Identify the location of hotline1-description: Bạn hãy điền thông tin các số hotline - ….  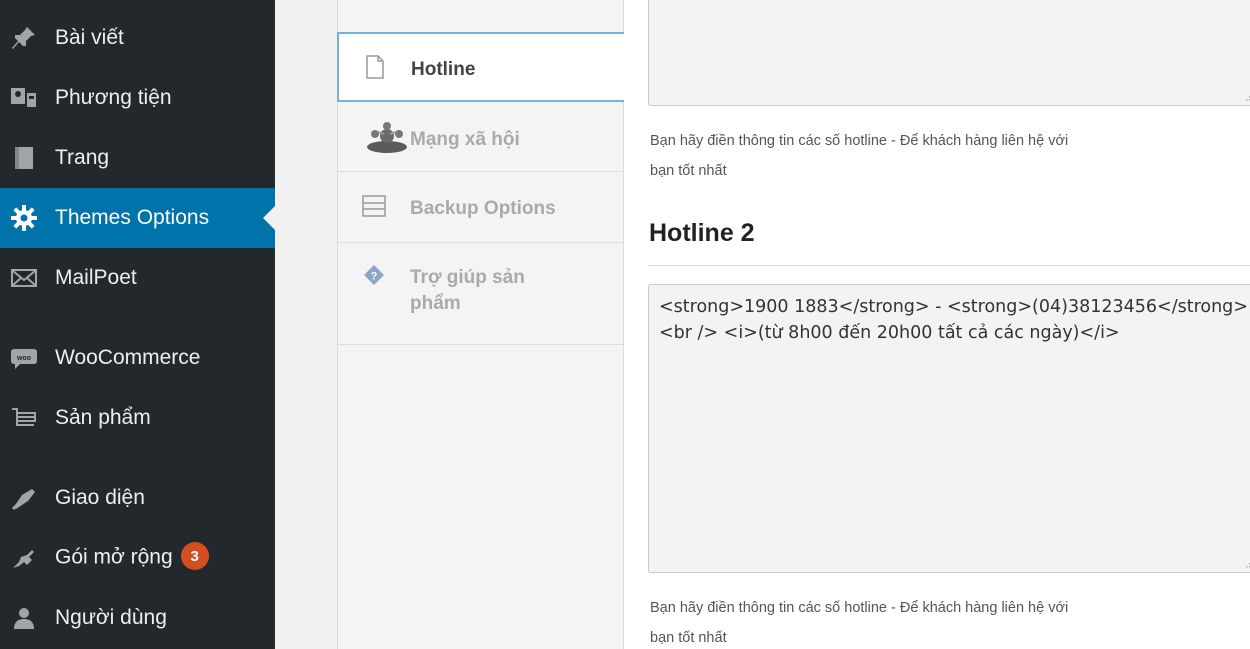
(859, 156).